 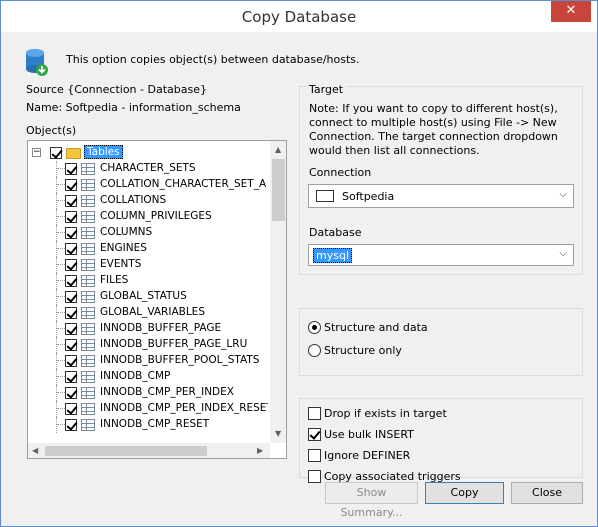 What do you see at coordinates (148, 169) in the screenshot?
I see `tree-item: CHARACTER_SETS` at bounding box center [148, 169].